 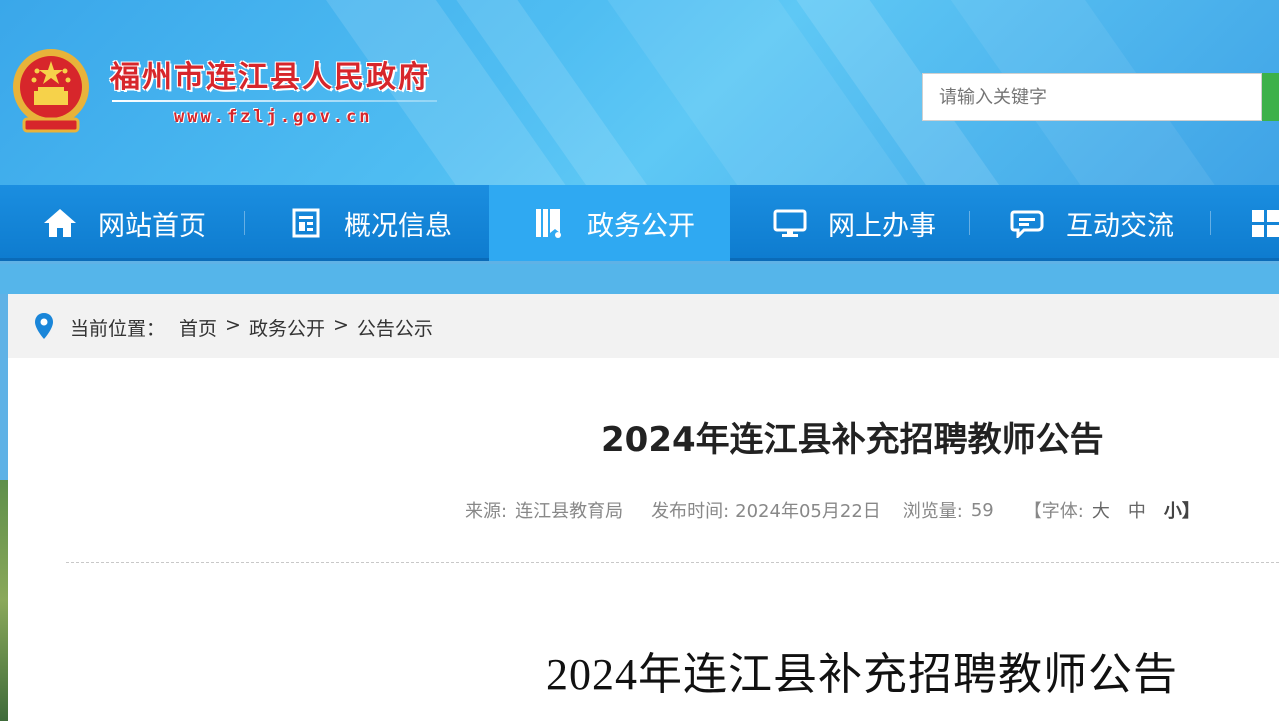 What do you see at coordinates (643, 326) in the screenshot?
I see `breadcrumb: 当前位置： 首页 > 政务公开 > 公告公示` at bounding box center [643, 326].